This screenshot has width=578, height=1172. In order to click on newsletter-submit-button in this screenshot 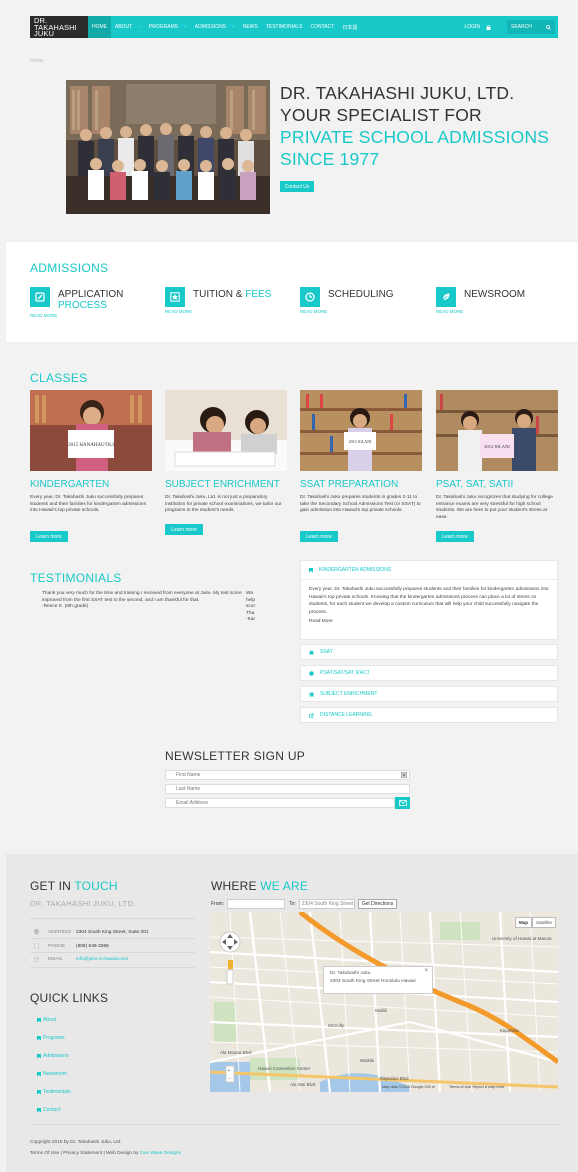, I will do `click(402, 803)`.